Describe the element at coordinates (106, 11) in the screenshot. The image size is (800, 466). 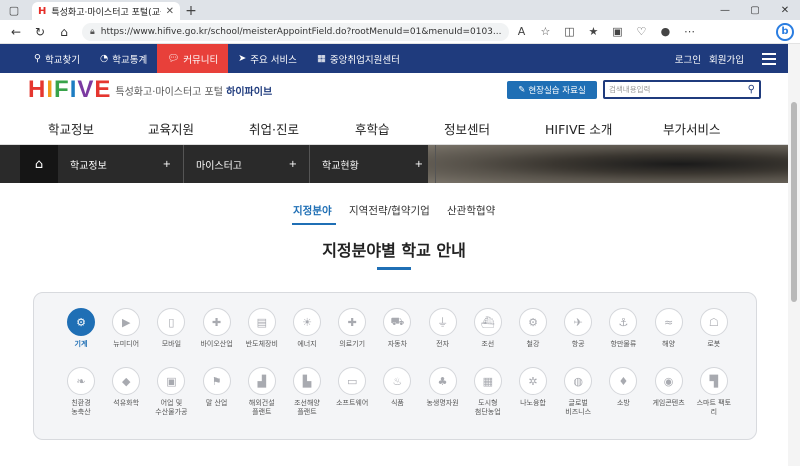
I see `browser-tab: H 특성화고·마이스터고 포털(교육부 ✕` at that location.